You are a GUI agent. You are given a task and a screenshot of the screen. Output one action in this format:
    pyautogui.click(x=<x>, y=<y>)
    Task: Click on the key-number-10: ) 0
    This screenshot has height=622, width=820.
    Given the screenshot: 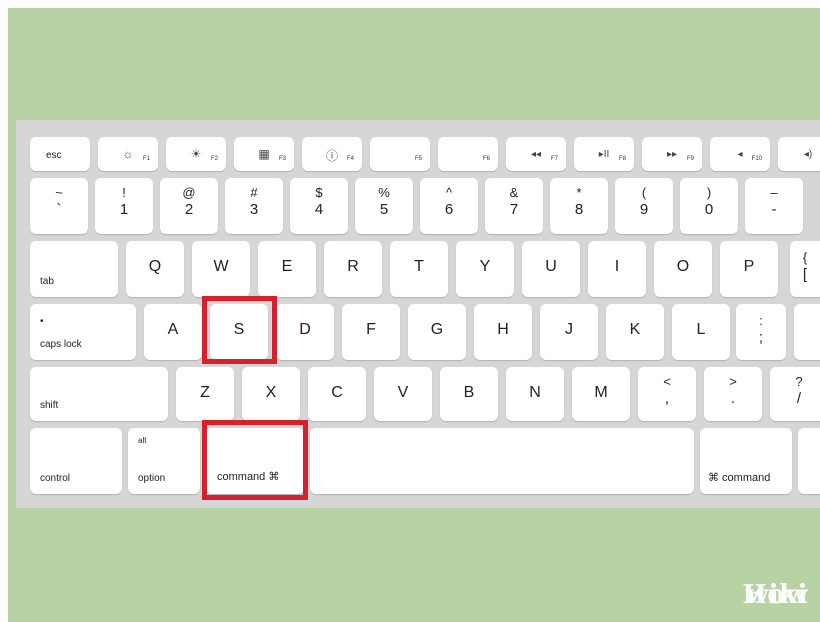 What is the action you would take?
    pyautogui.click(x=709, y=206)
    